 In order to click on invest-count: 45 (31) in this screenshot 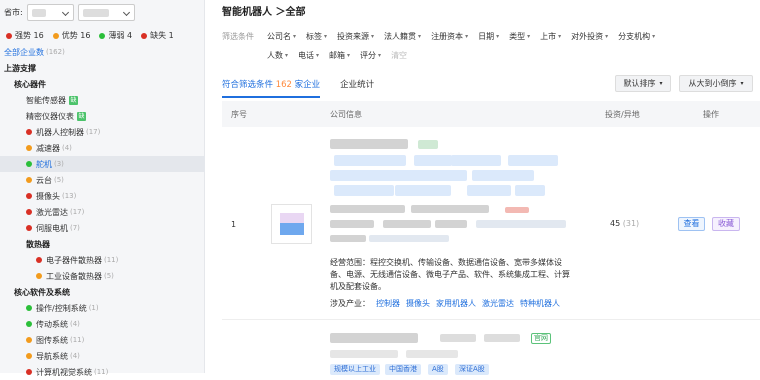, I will do `click(625, 223)`.